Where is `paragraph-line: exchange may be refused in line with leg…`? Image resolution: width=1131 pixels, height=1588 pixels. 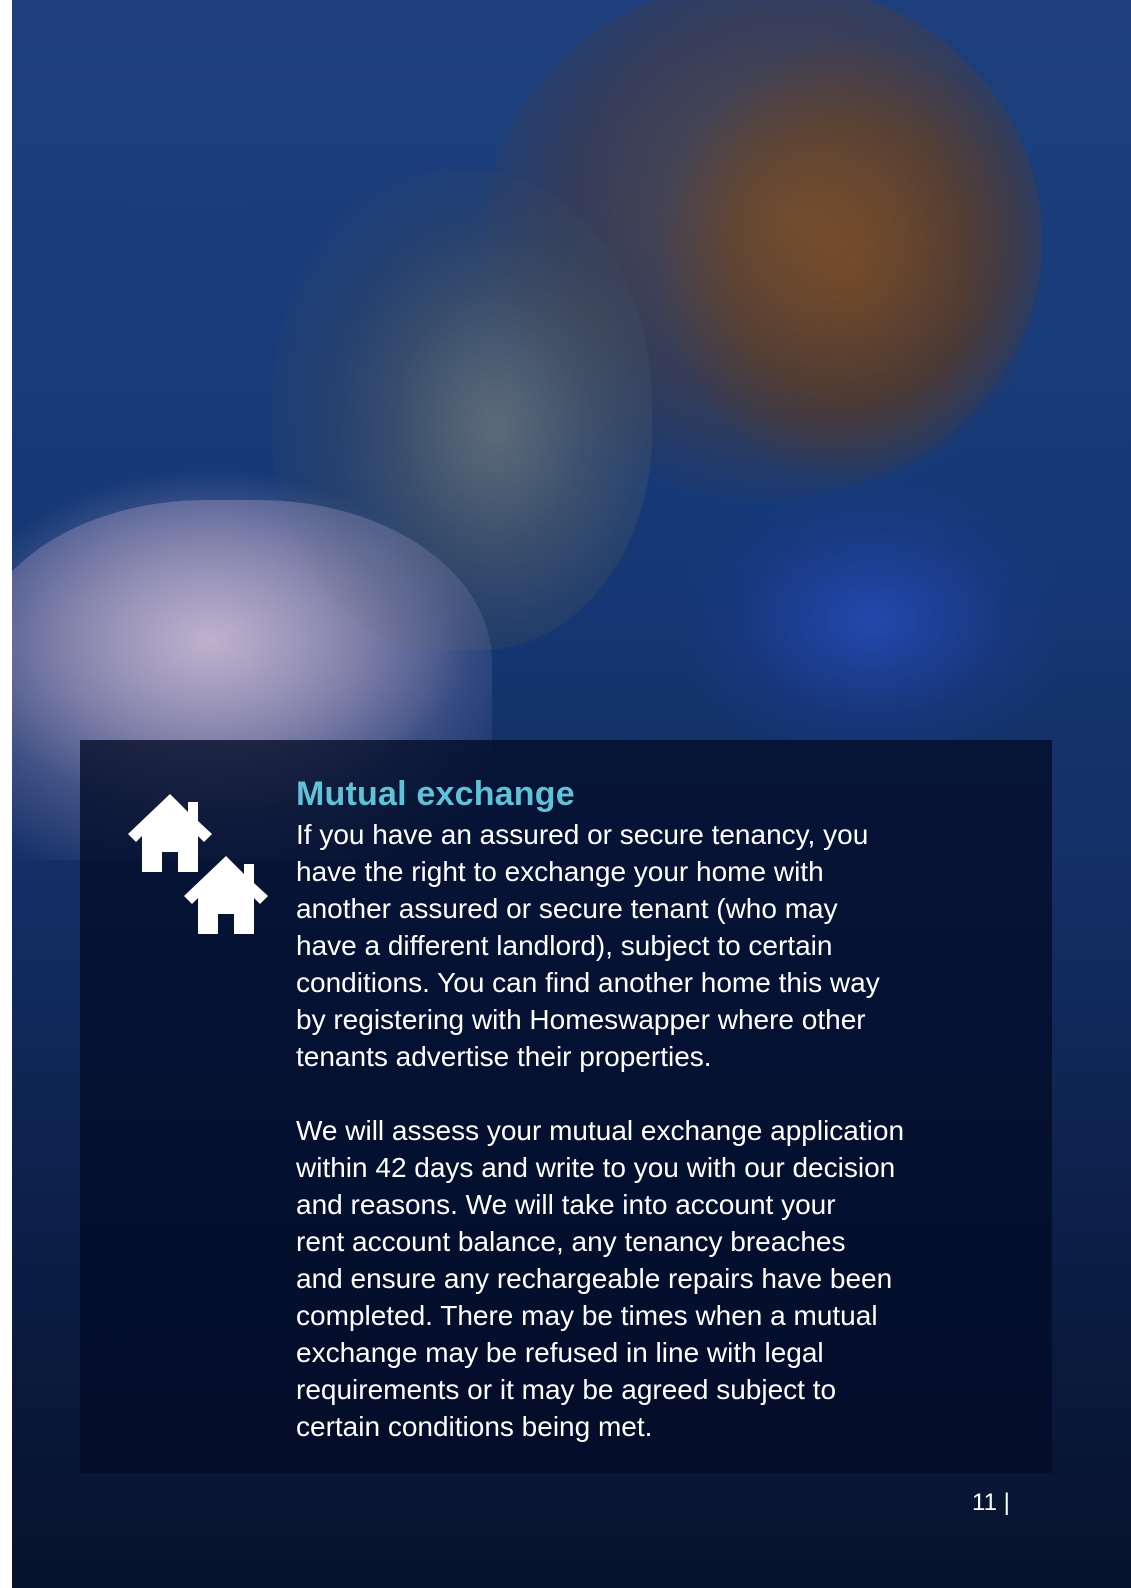
paragraph-line: exchange may be refused in line with leg… is located at coordinates (560, 1352).